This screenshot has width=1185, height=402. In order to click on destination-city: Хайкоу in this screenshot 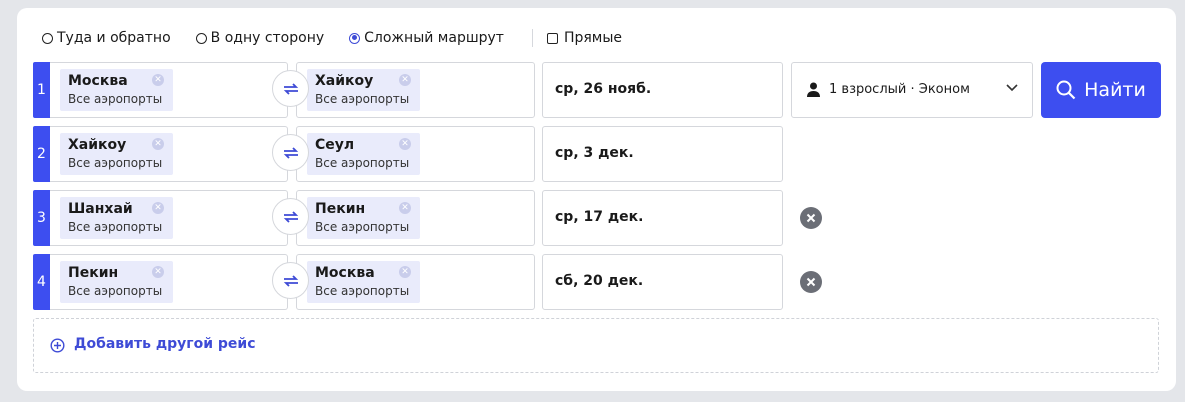, I will do `click(344, 81)`.